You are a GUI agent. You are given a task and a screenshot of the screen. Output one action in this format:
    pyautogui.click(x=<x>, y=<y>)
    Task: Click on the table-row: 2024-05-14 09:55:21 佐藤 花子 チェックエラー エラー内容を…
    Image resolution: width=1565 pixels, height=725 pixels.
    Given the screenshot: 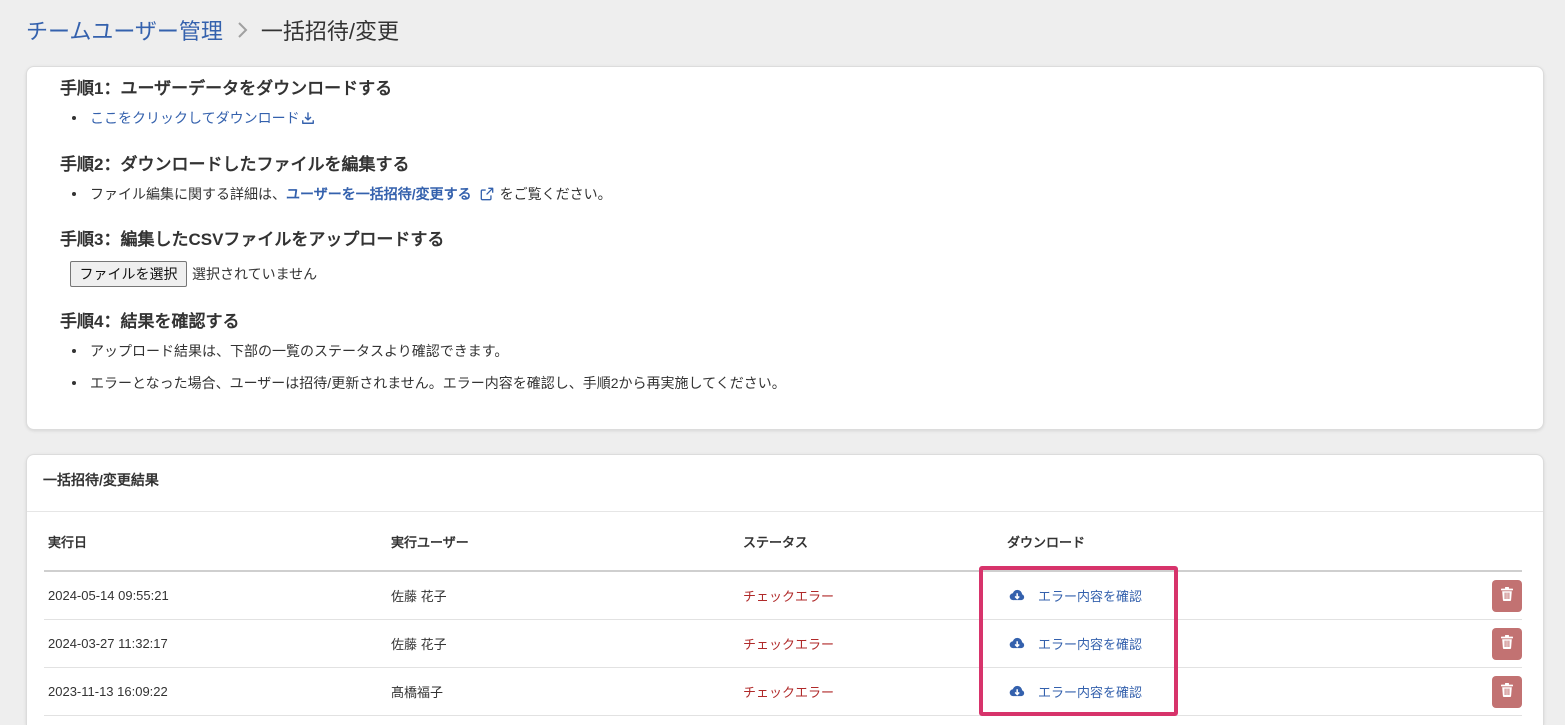 What is the action you would take?
    pyautogui.click(x=783, y=596)
    